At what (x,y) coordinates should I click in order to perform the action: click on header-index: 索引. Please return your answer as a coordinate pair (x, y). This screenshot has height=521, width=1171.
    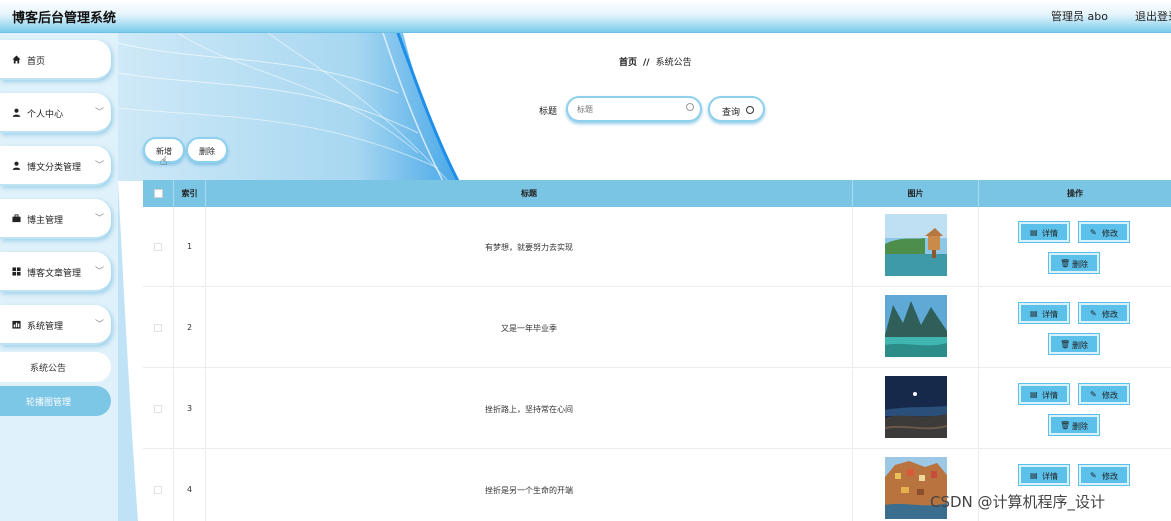
    Looking at the image, I should click on (190, 193).